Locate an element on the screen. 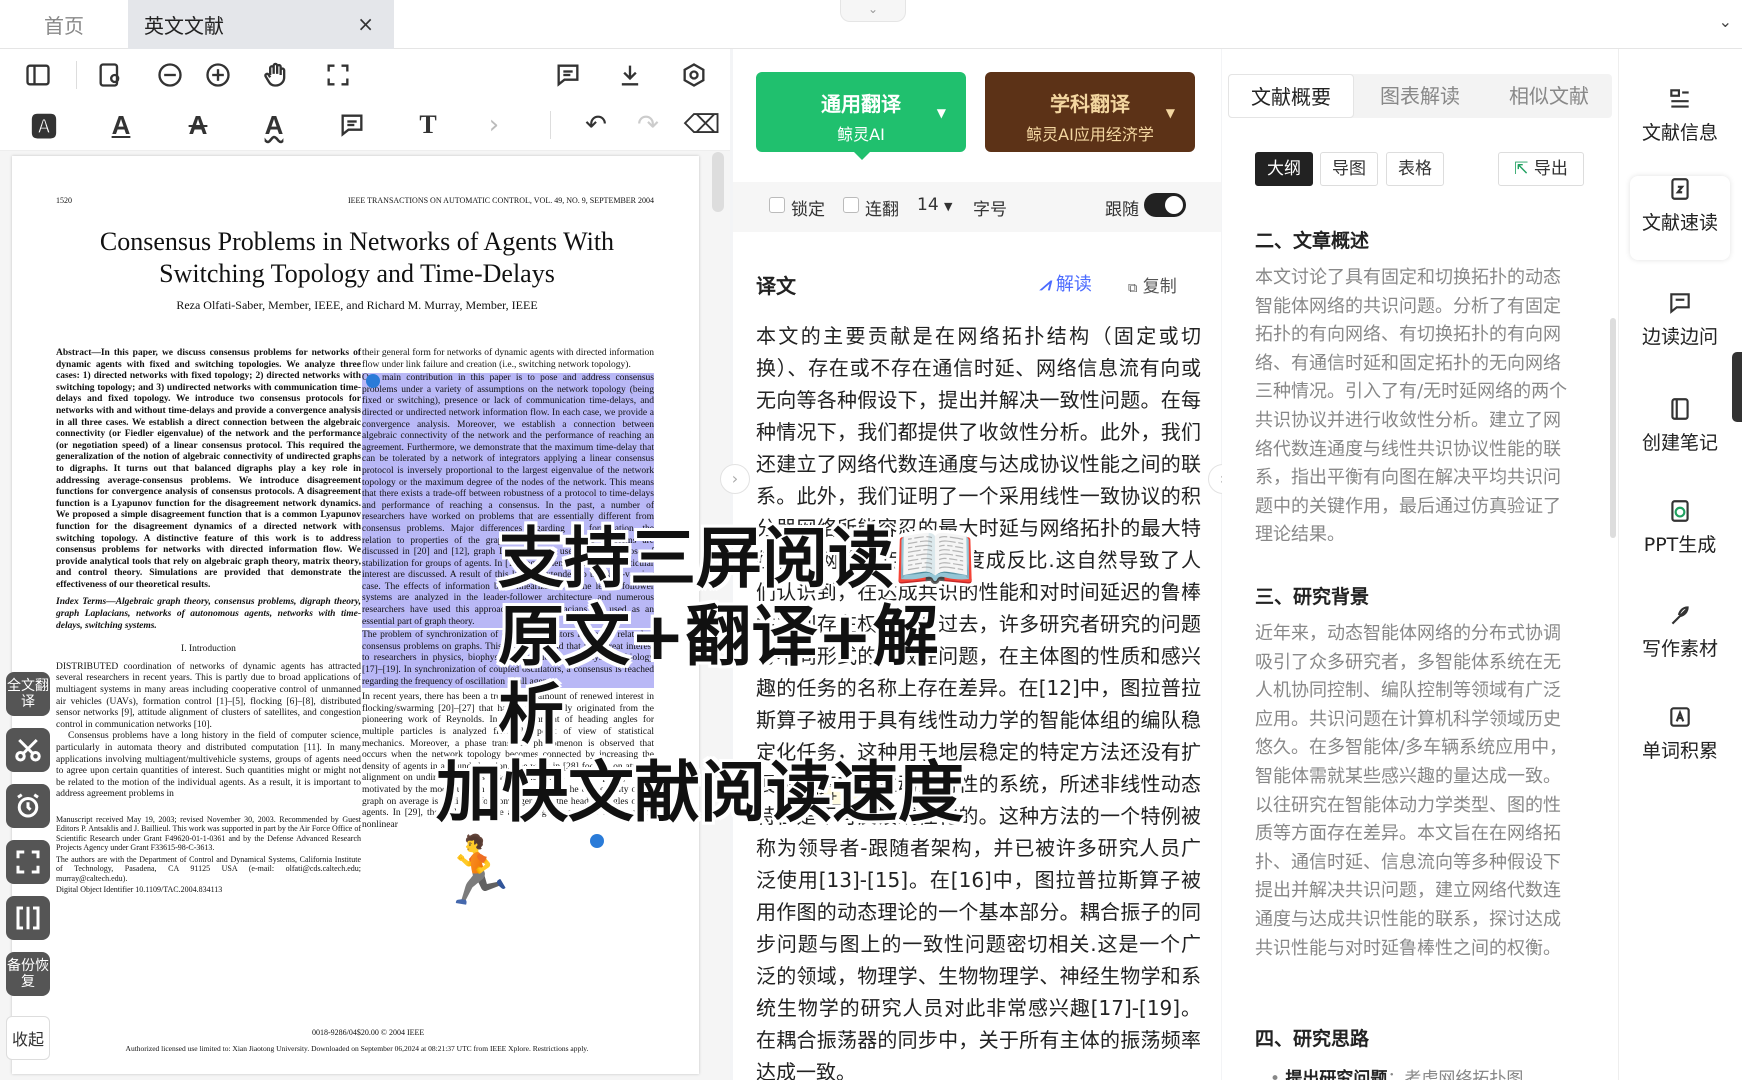  subject-translate-title: 学科翻译 is located at coordinates (1090, 104).